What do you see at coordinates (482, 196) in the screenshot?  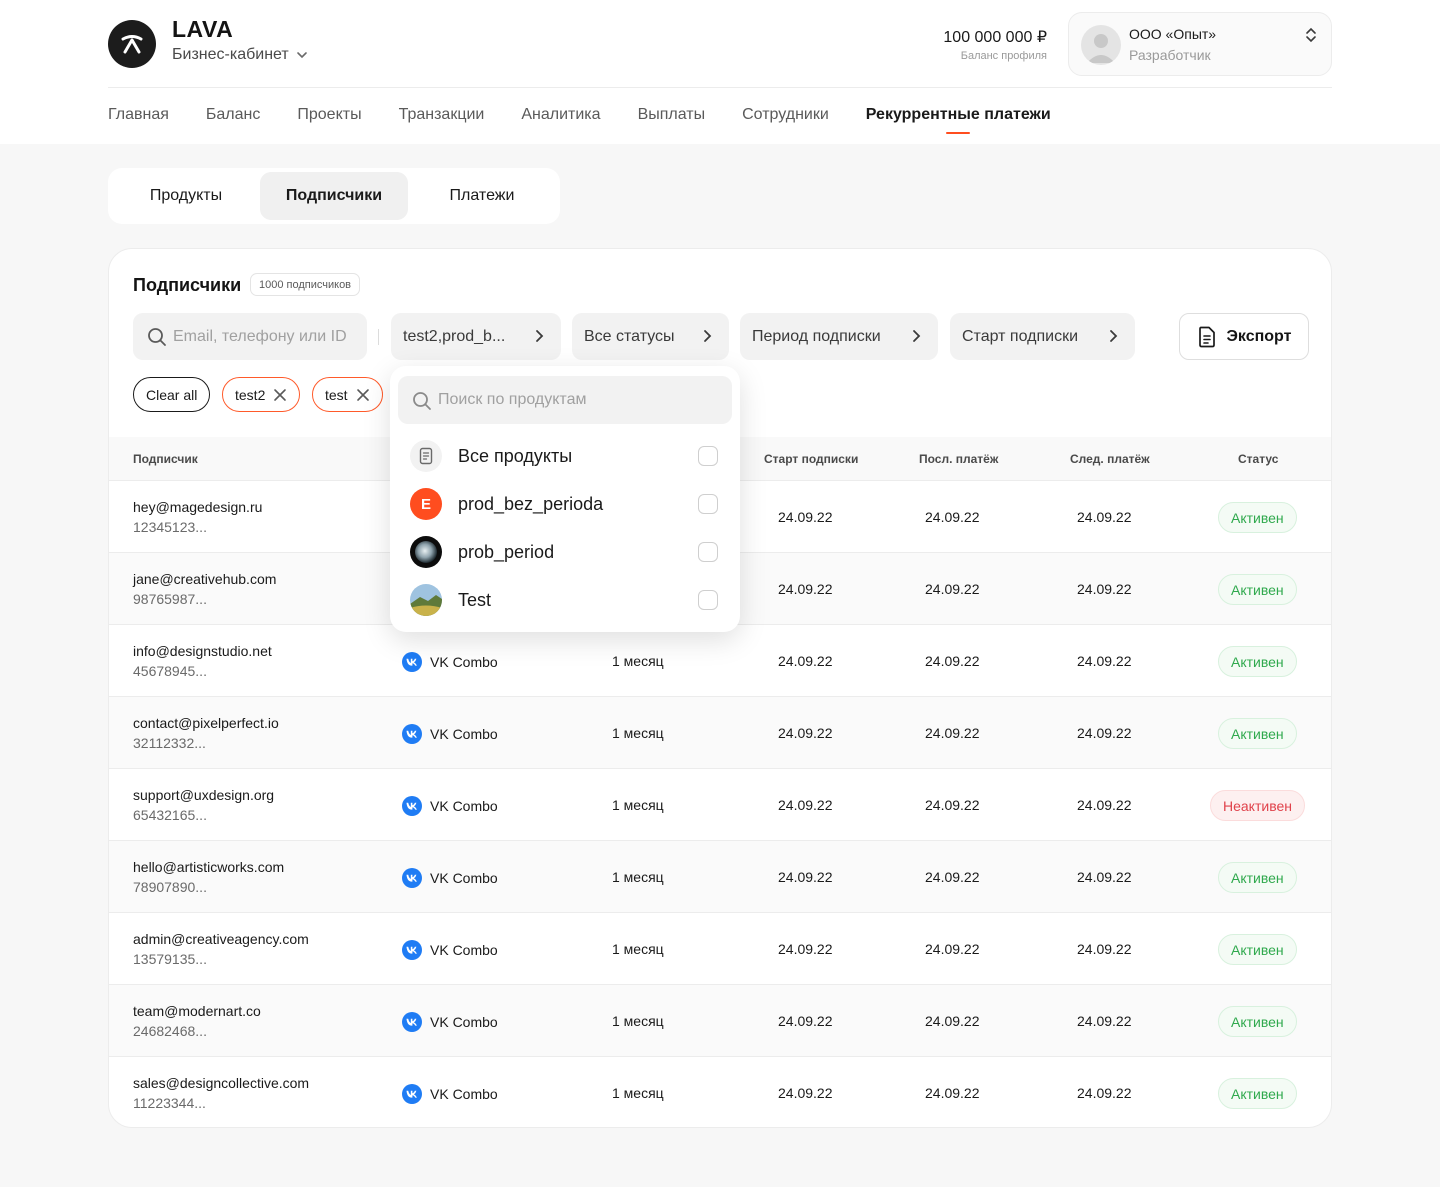 I see `tab-payments: Платежи` at bounding box center [482, 196].